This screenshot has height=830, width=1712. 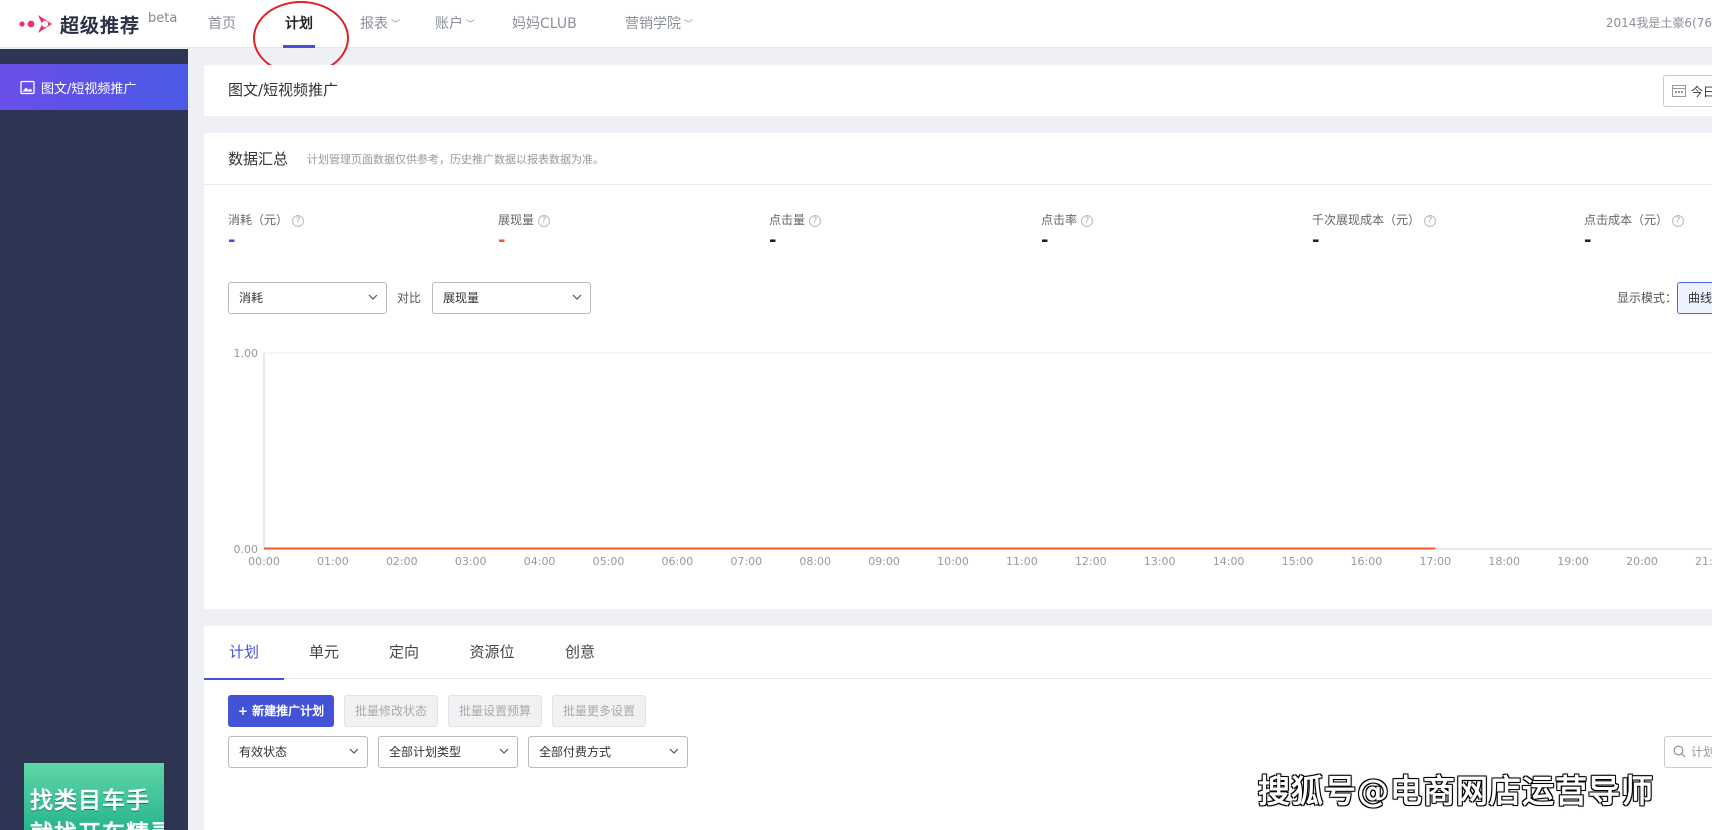 What do you see at coordinates (283, 90) in the screenshot?
I see `page-title: 图文/短视频推广` at bounding box center [283, 90].